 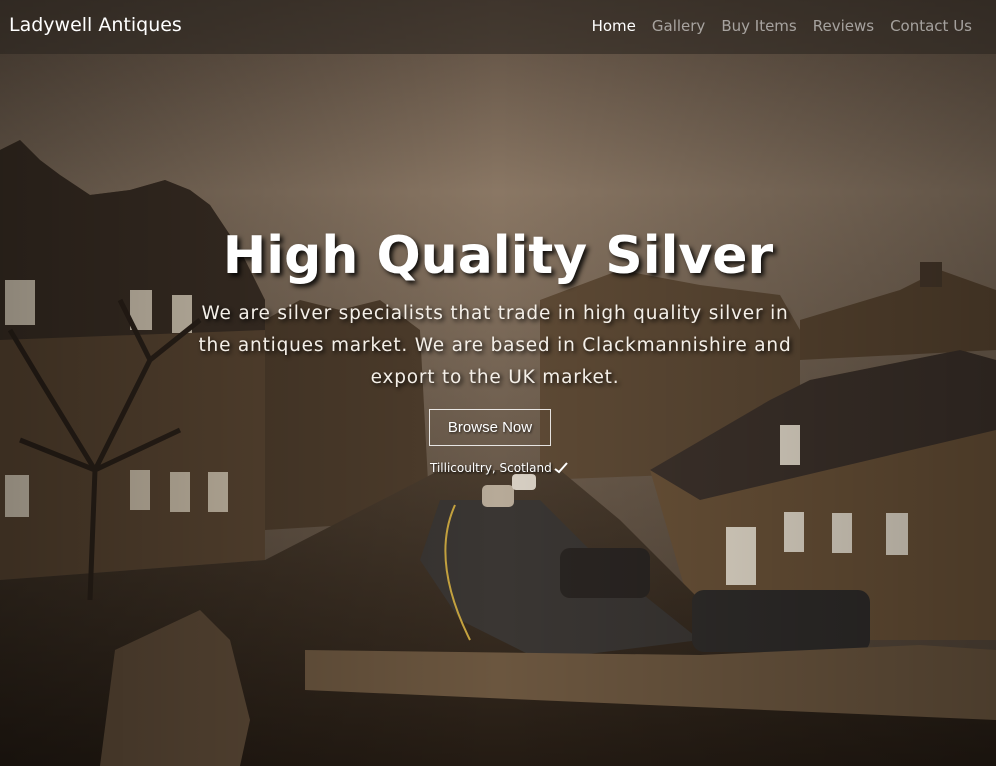 What do you see at coordinates (614, 26) in the screenshot?
I see `nav-item-home: Home` at bounding box center [614, 26].